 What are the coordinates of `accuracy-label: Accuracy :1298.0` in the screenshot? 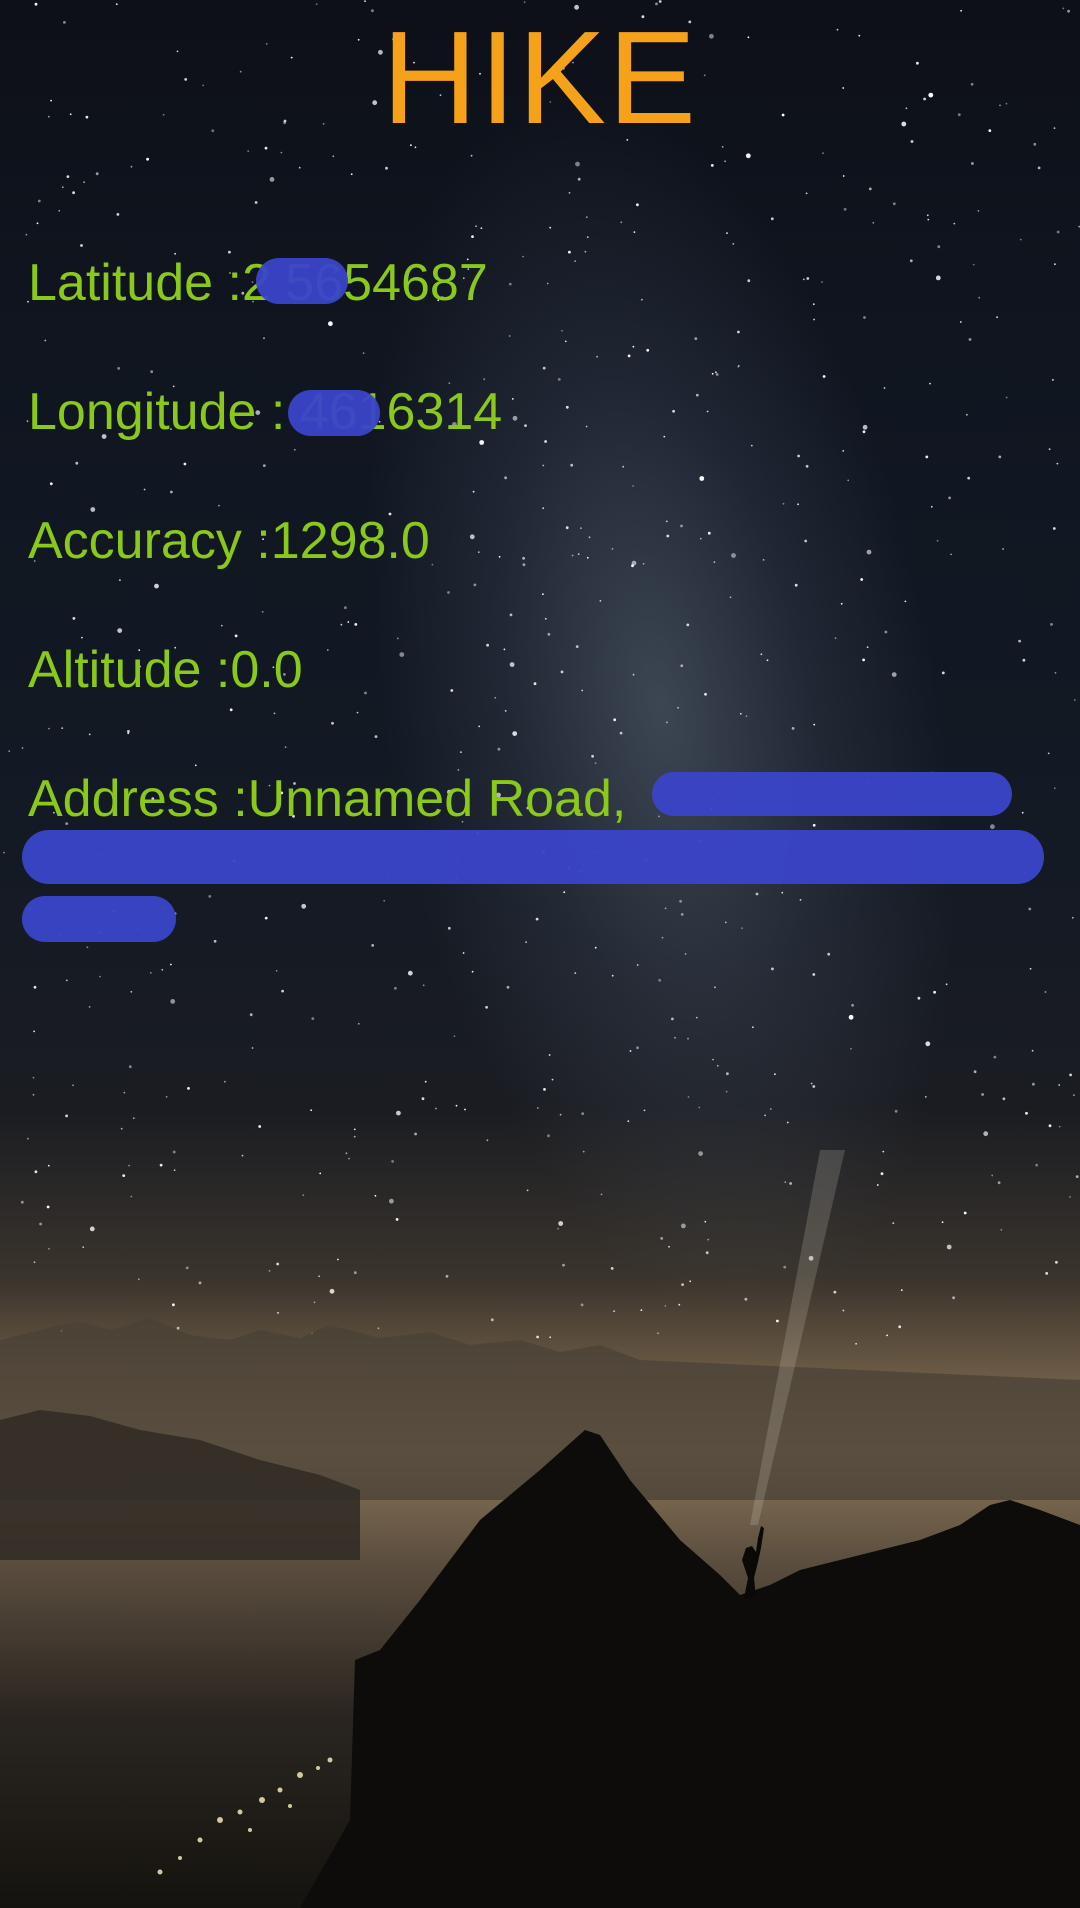 It's located at (229, 541).